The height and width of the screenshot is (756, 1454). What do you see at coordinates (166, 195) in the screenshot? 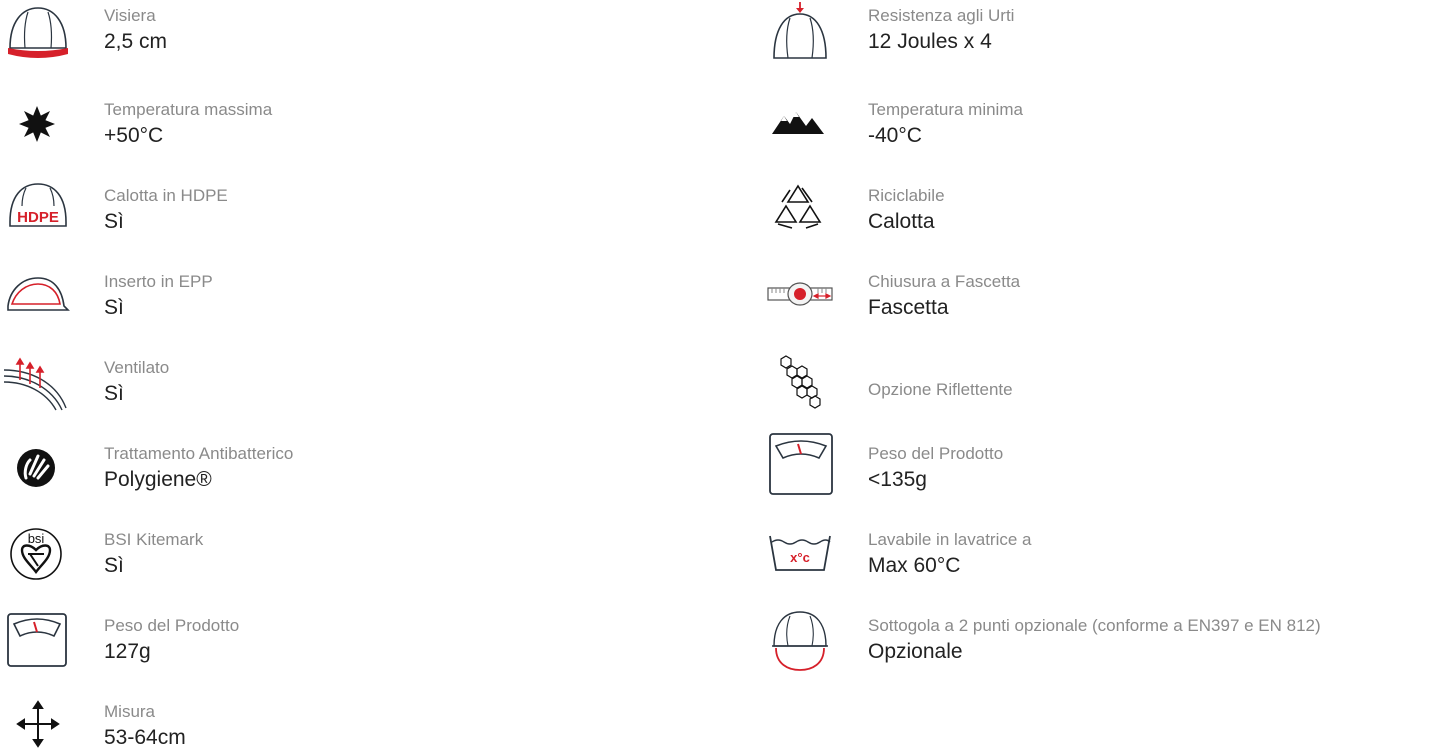
I see `feature-label: Calotta in HDPE` at bounding box center [166, 195].